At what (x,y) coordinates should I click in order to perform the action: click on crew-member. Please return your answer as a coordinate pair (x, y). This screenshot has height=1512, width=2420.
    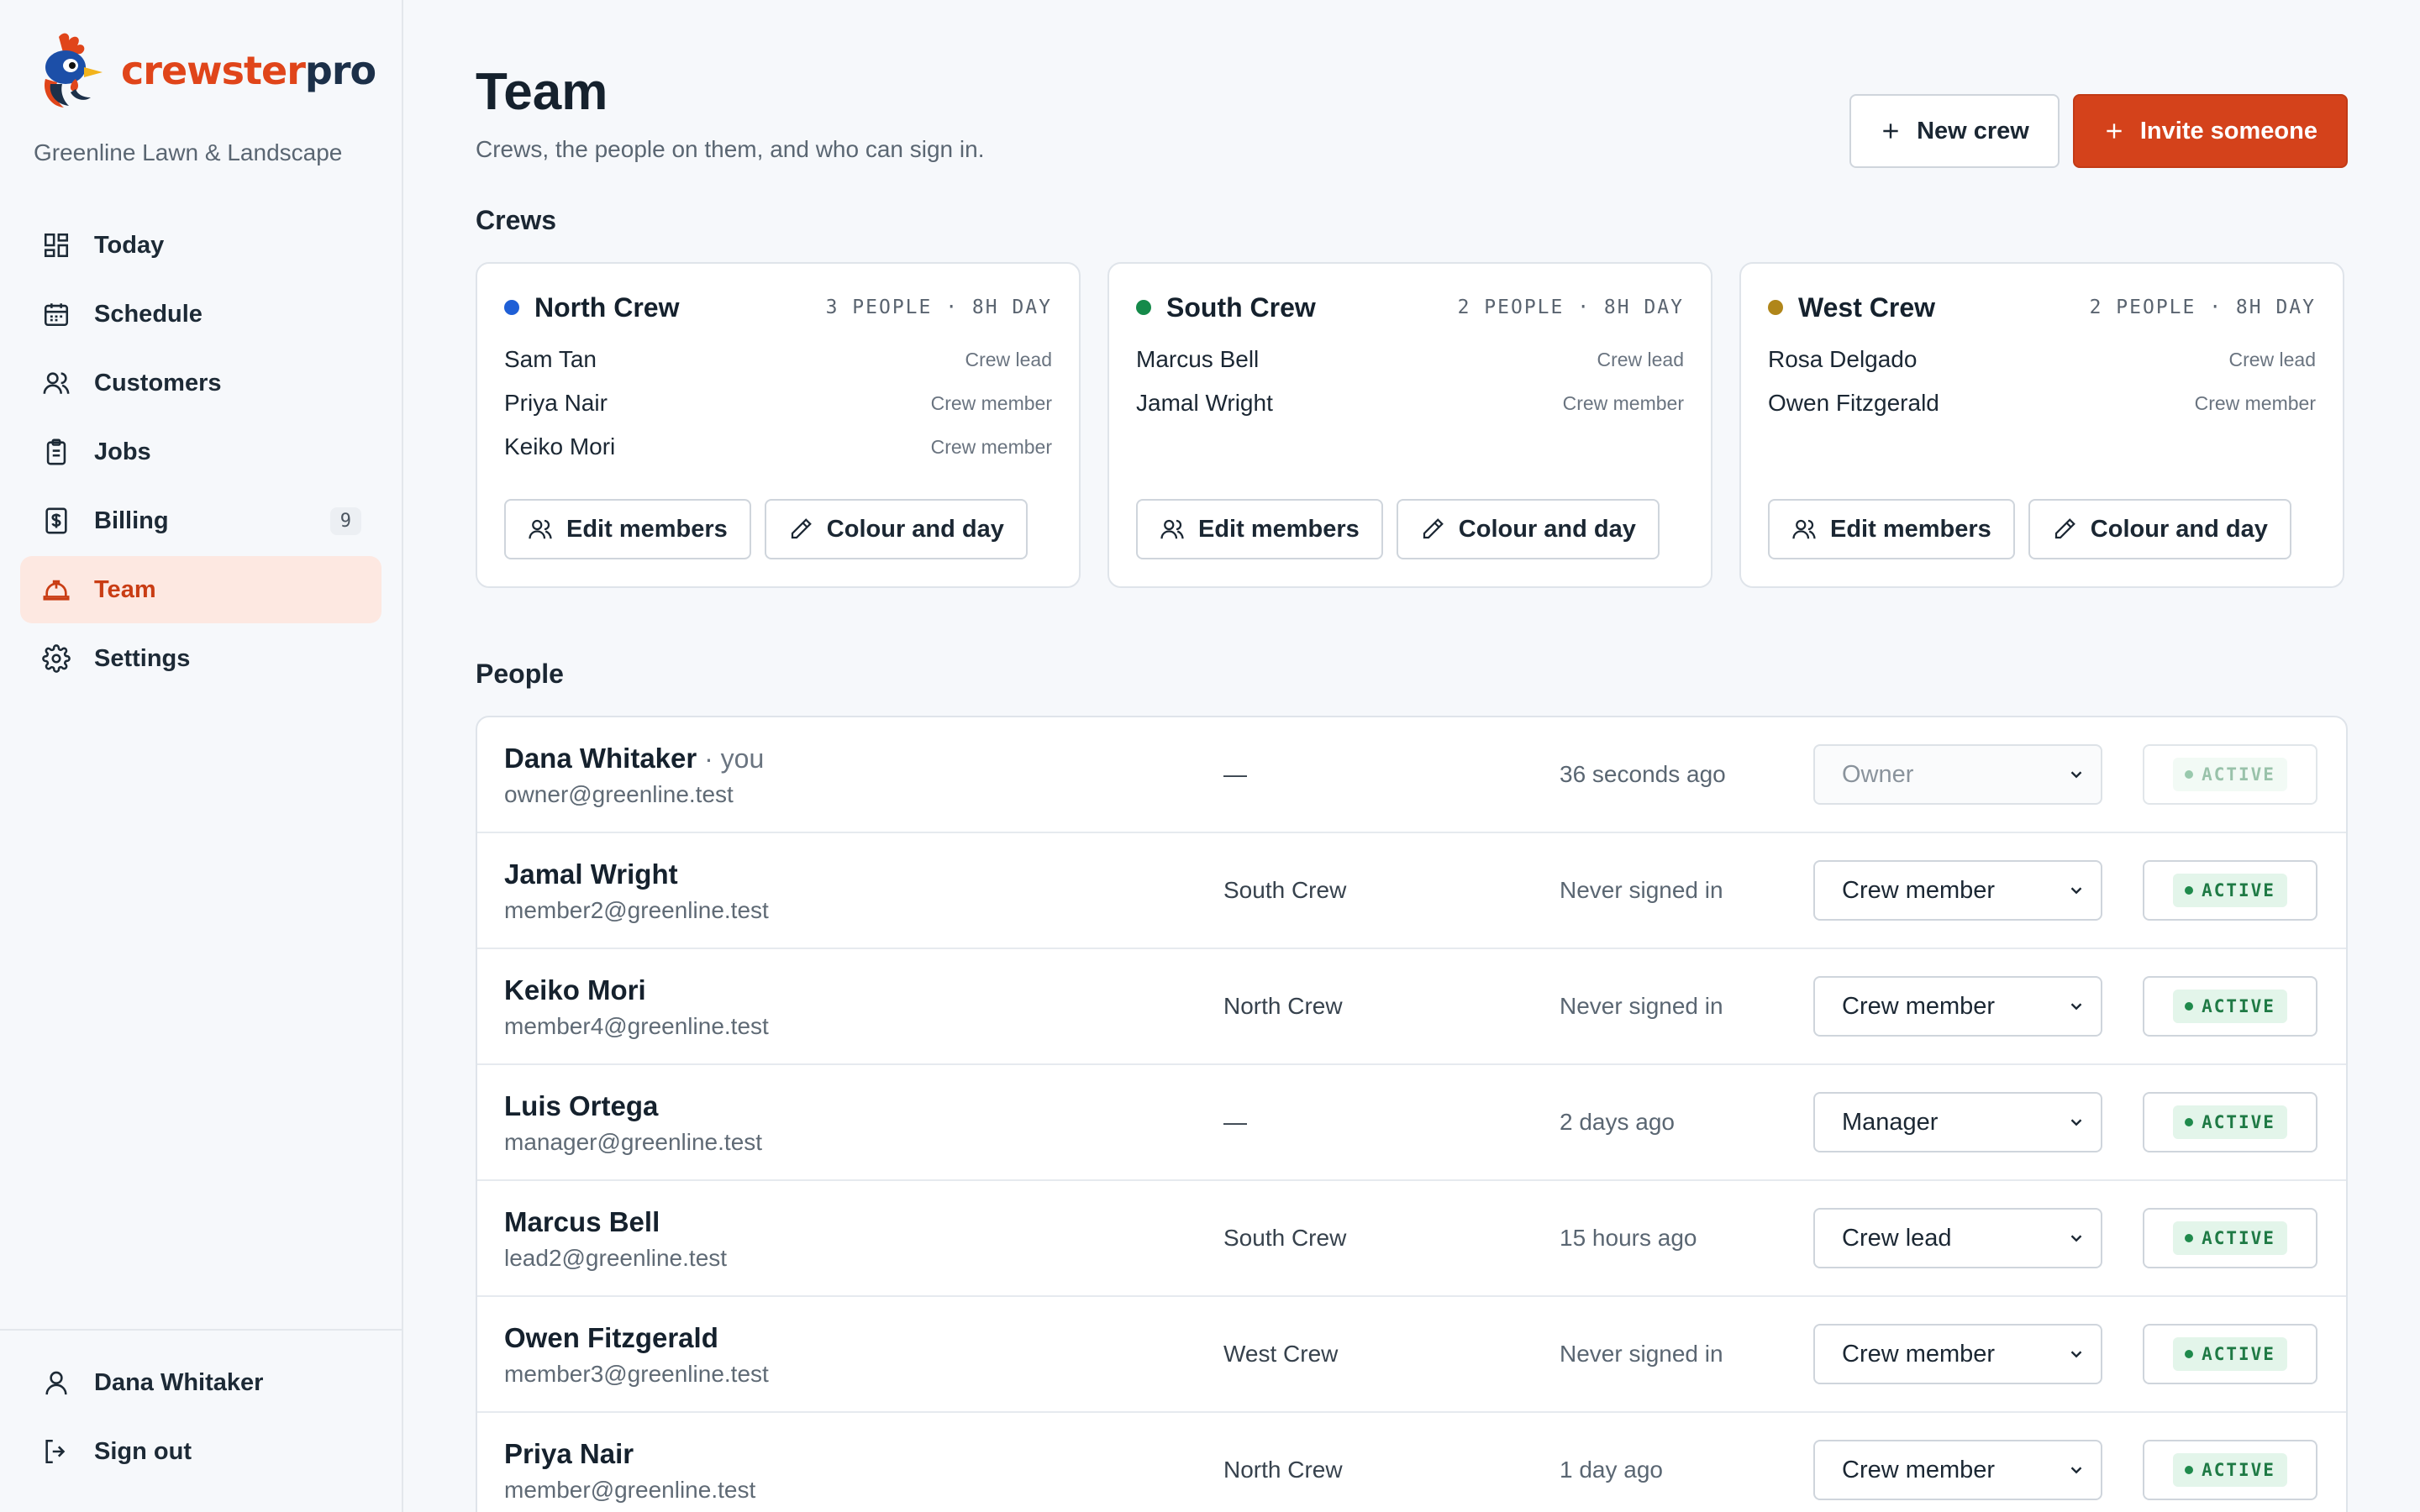
    Looking at the image, I should click on (2042, 447).